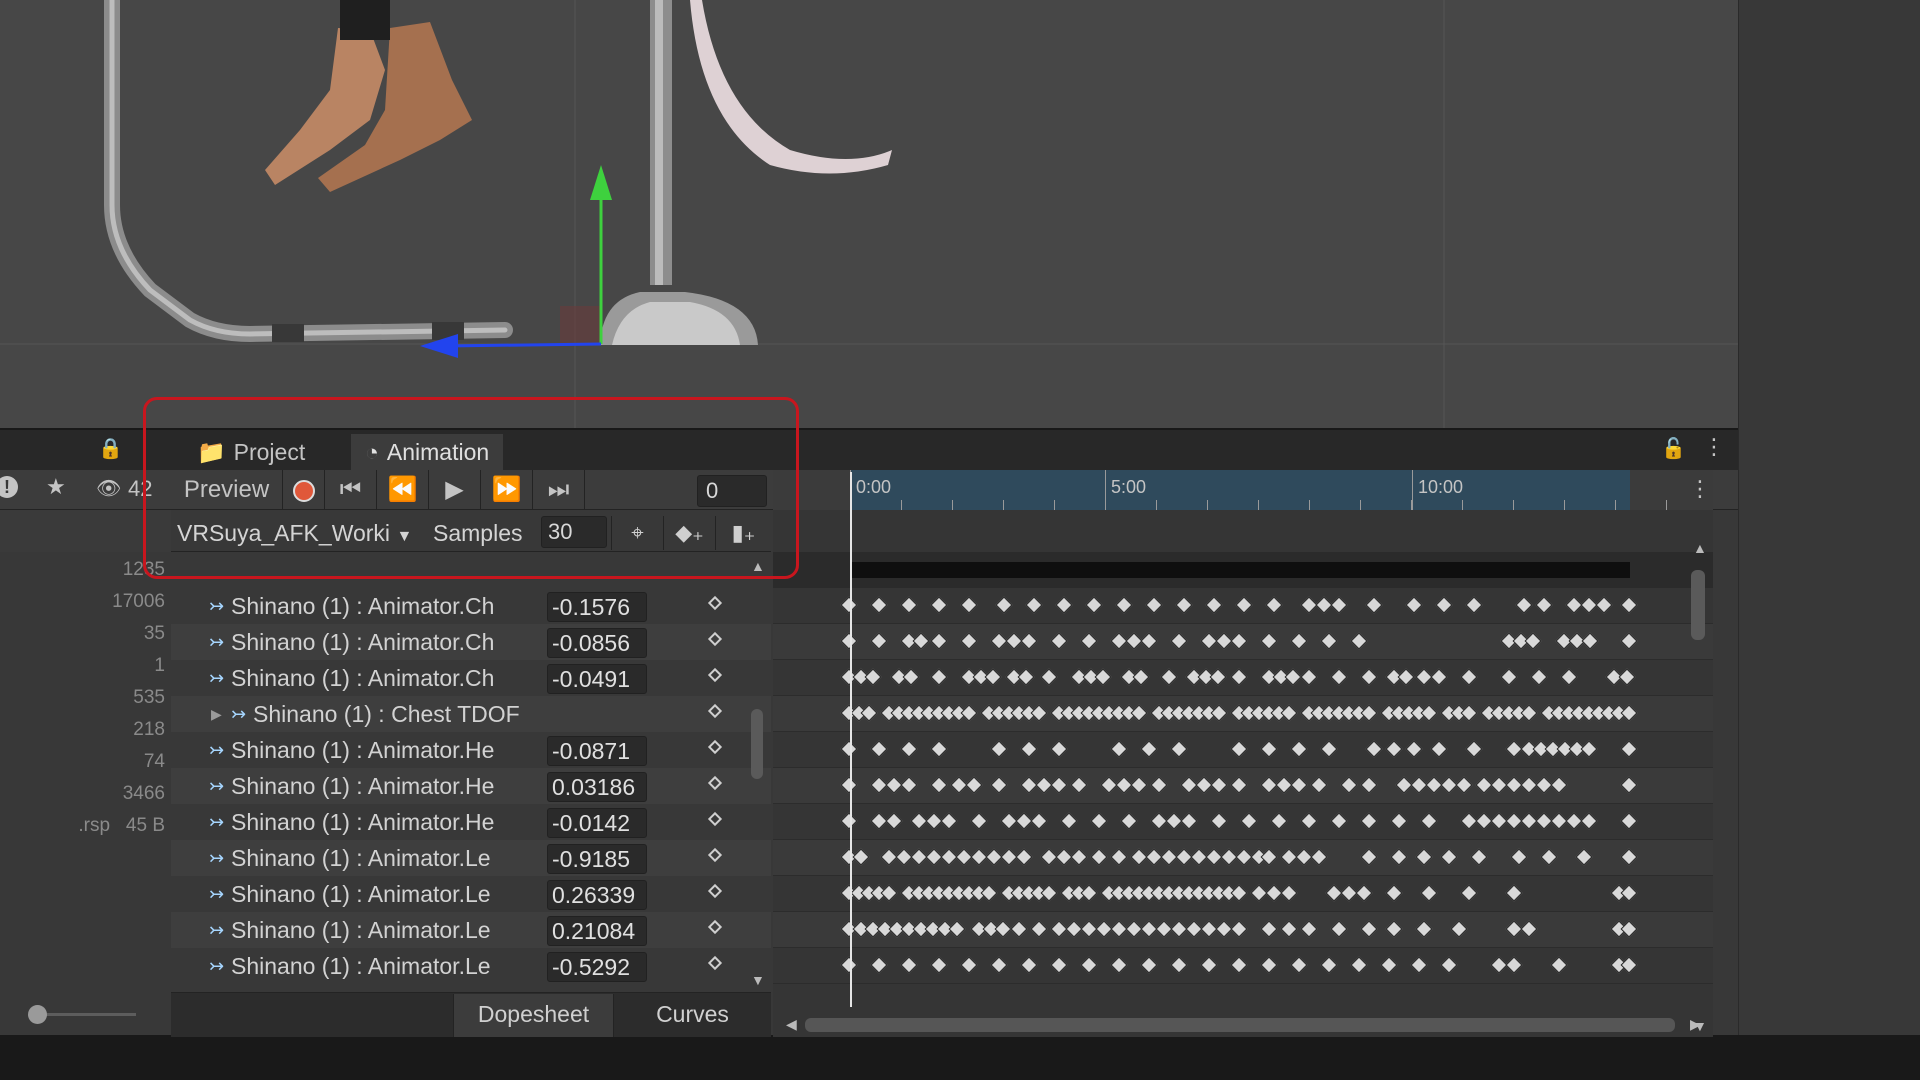  Describe the element at coordinates (1243, 570) in the screenshot. I see `summary-keyframe-row` at that location.